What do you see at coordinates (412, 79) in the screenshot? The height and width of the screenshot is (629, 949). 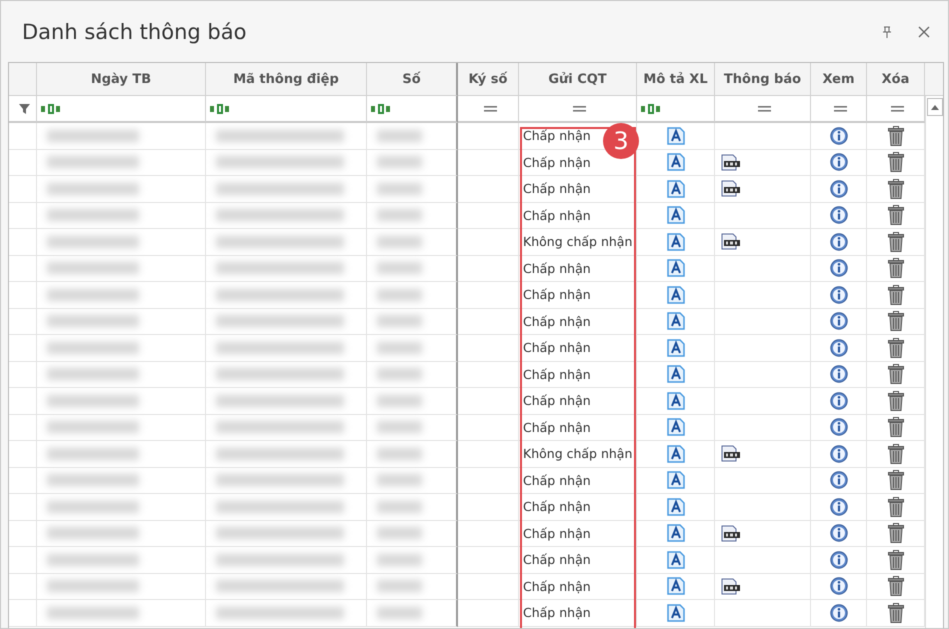 I see `column-header: Số` at bounding box center [412, 79].